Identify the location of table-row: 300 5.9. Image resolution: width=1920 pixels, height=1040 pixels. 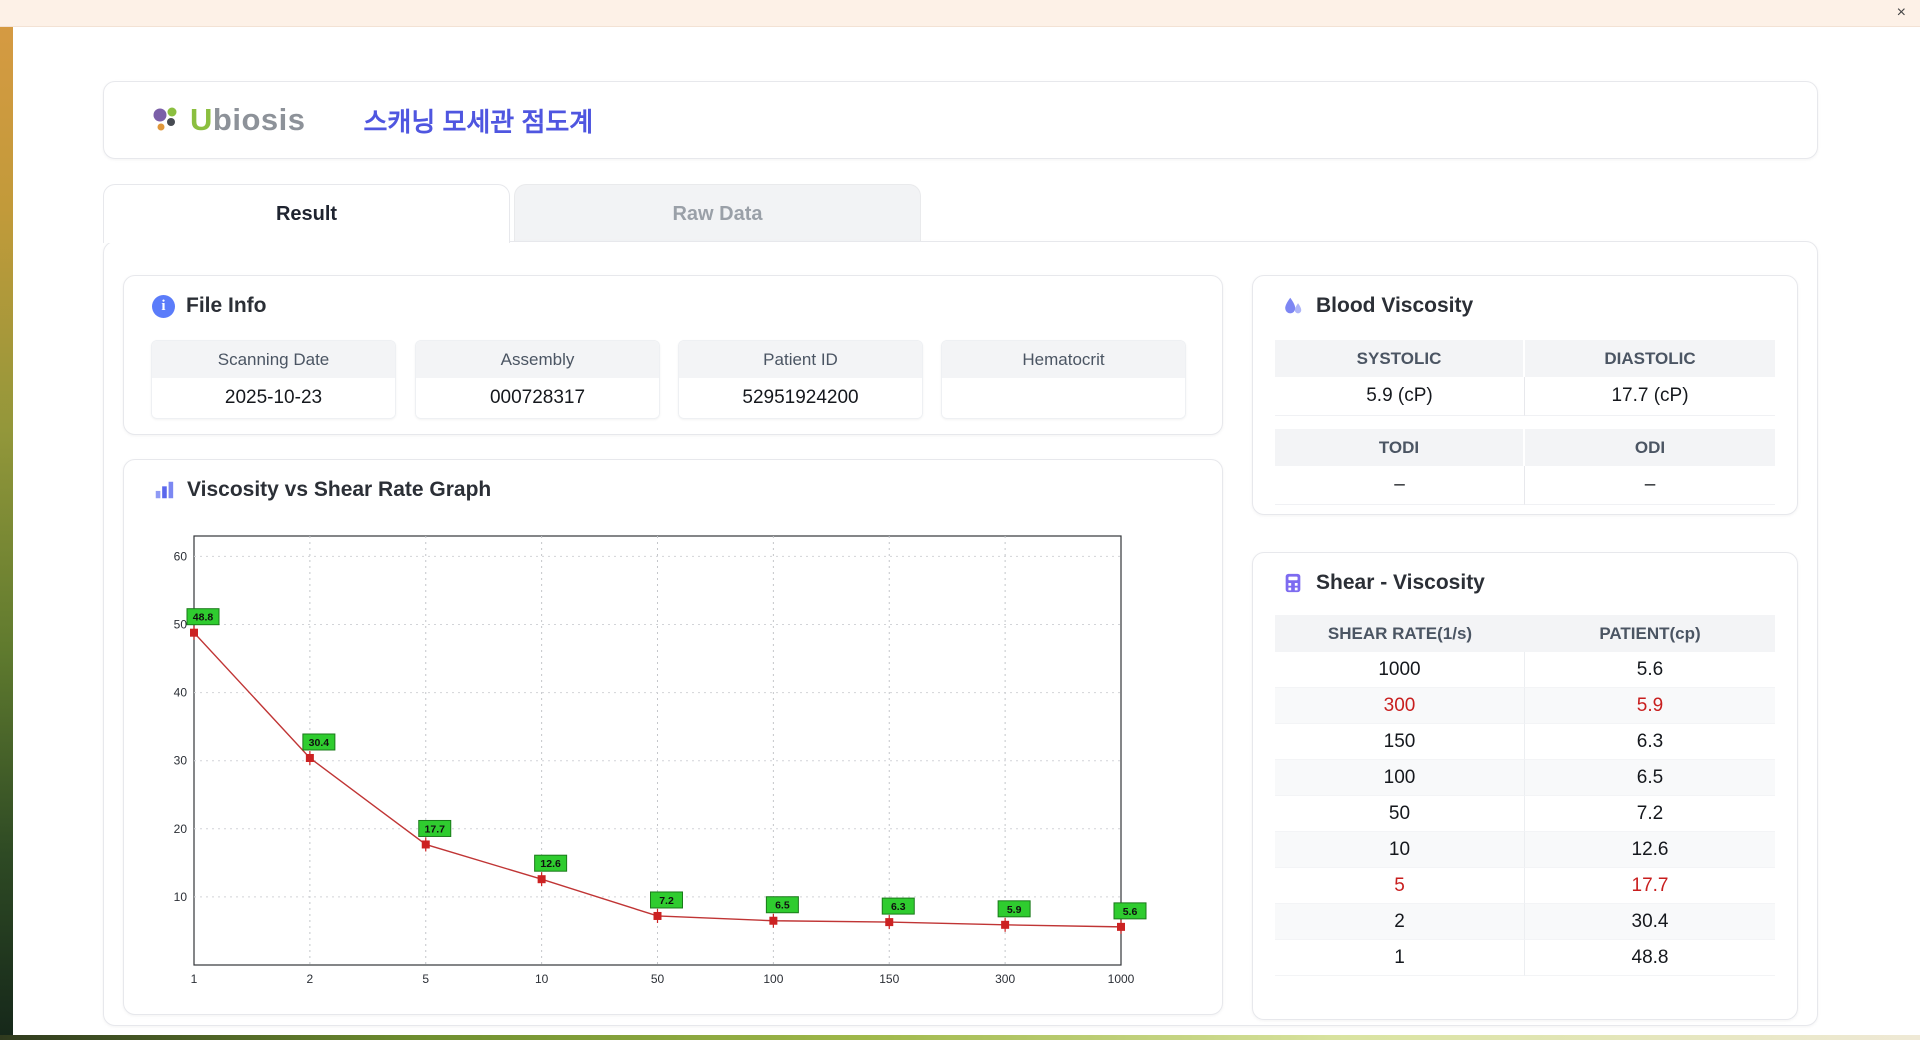
(1525, 706).